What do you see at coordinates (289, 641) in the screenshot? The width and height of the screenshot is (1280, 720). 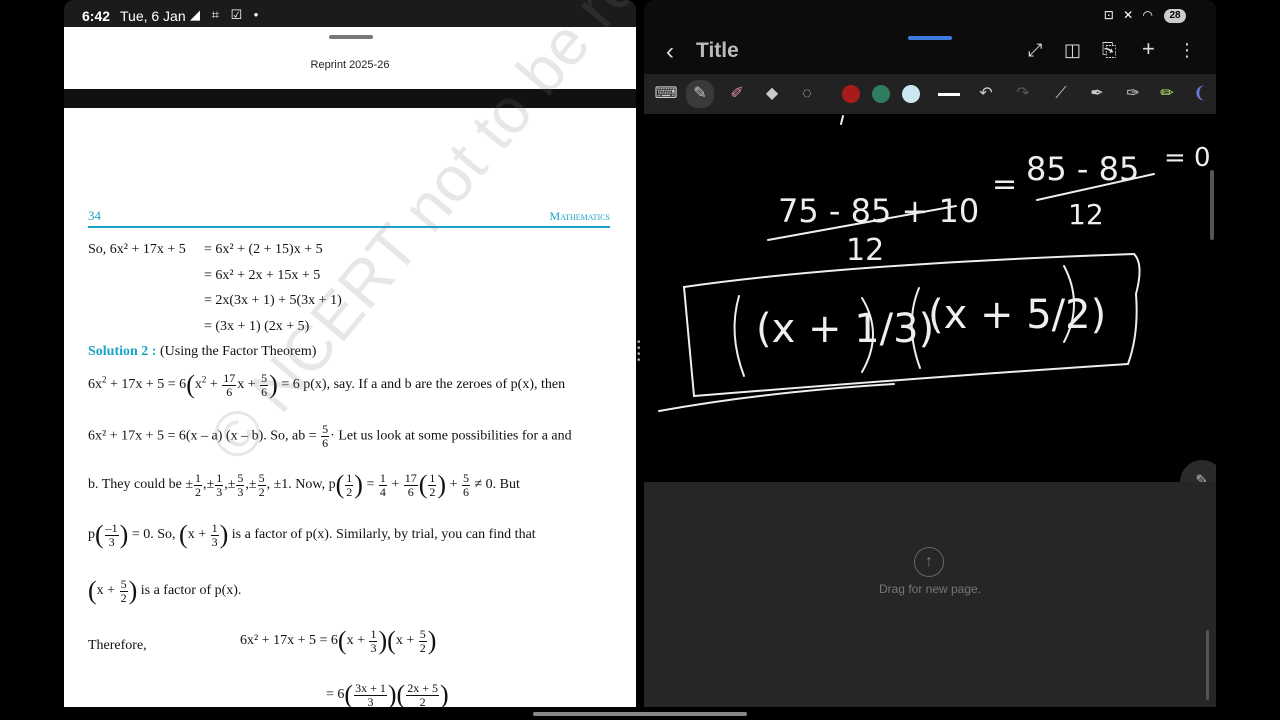 I see `eq-line-11-lhs: 6x² + 17x + 5 = 6` at bounding box center [289, 641].